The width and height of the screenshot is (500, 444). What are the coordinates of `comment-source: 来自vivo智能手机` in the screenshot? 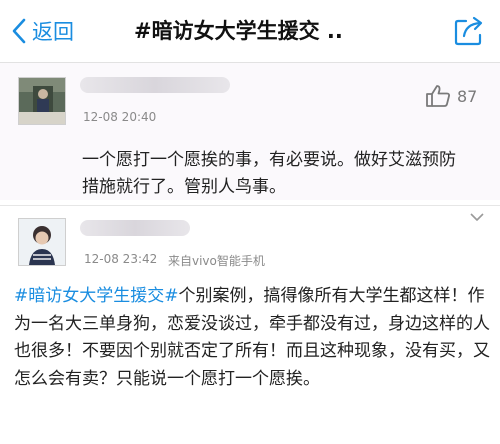 It's located at (216, 261).